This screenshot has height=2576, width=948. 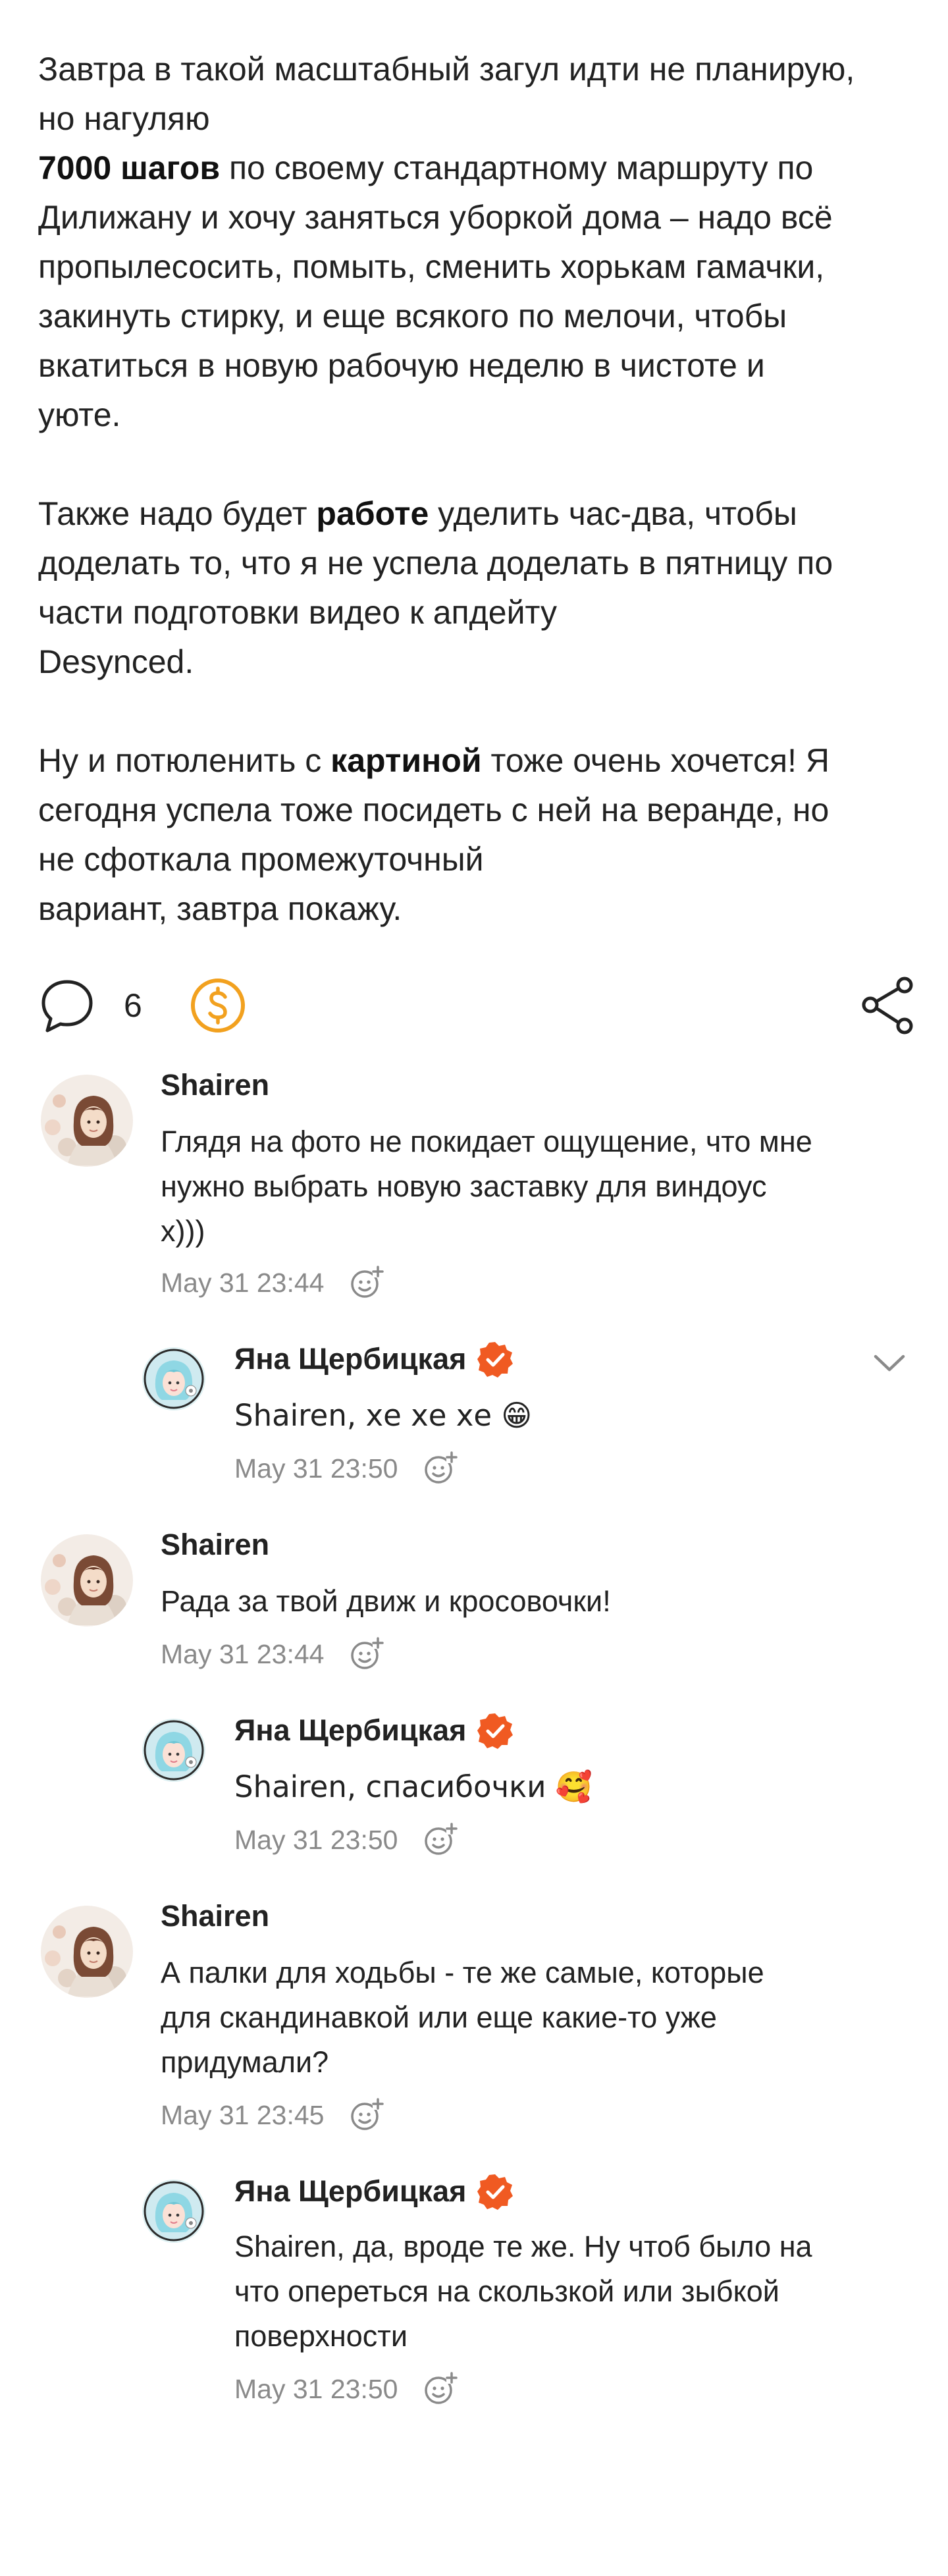 I want to click on comment-meta: May 31 23:45, so click(x=272, y=2115).